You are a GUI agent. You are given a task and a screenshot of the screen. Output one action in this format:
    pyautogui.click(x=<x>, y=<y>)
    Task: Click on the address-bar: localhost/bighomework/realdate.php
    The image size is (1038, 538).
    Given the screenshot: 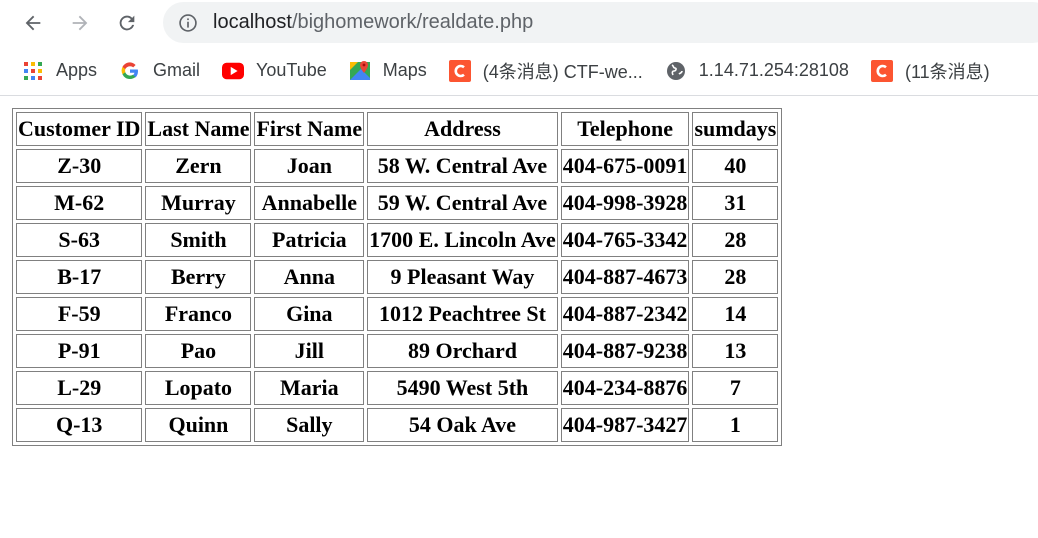 What is the action you would take?
    pyautogui.click(x=600, y=22)
    